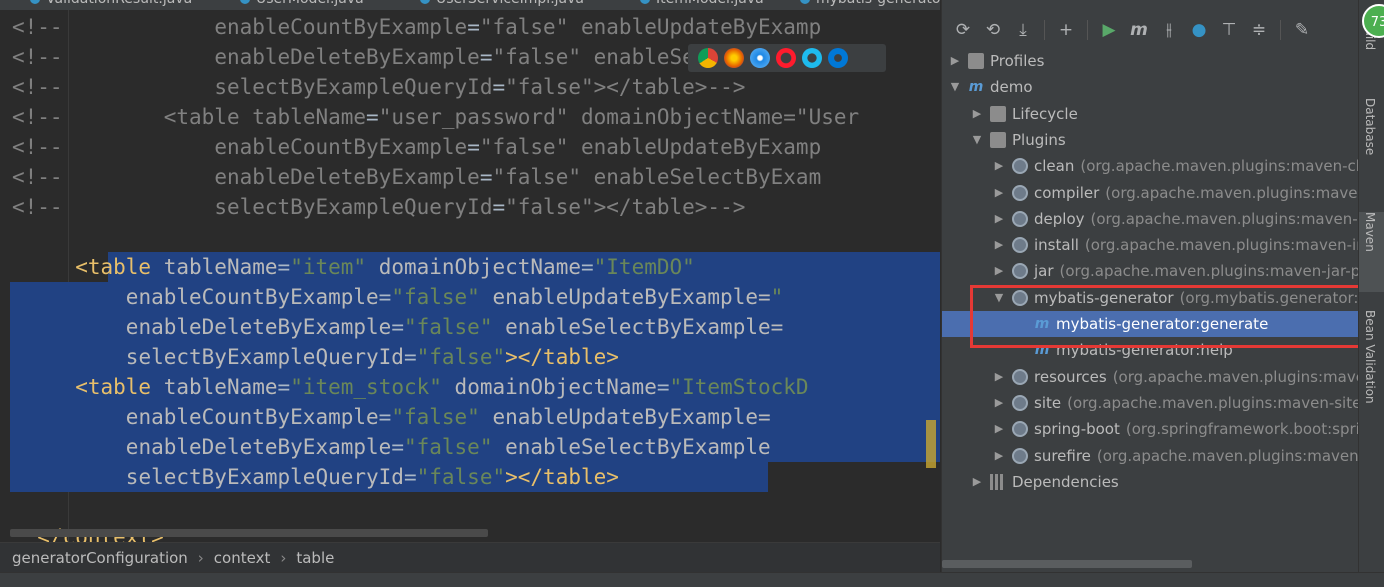 The width and height of the screenshot is (1384, 587). Describe the element at coordinates (1150, 61) in the screenshot. I see `tree-item: ▶ Profiles` at that location.